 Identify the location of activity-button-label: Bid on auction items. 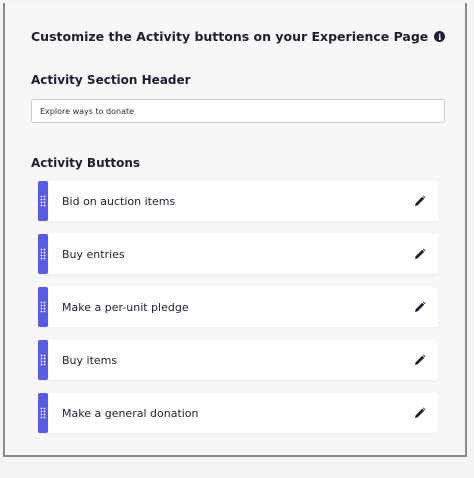
(119, 201).